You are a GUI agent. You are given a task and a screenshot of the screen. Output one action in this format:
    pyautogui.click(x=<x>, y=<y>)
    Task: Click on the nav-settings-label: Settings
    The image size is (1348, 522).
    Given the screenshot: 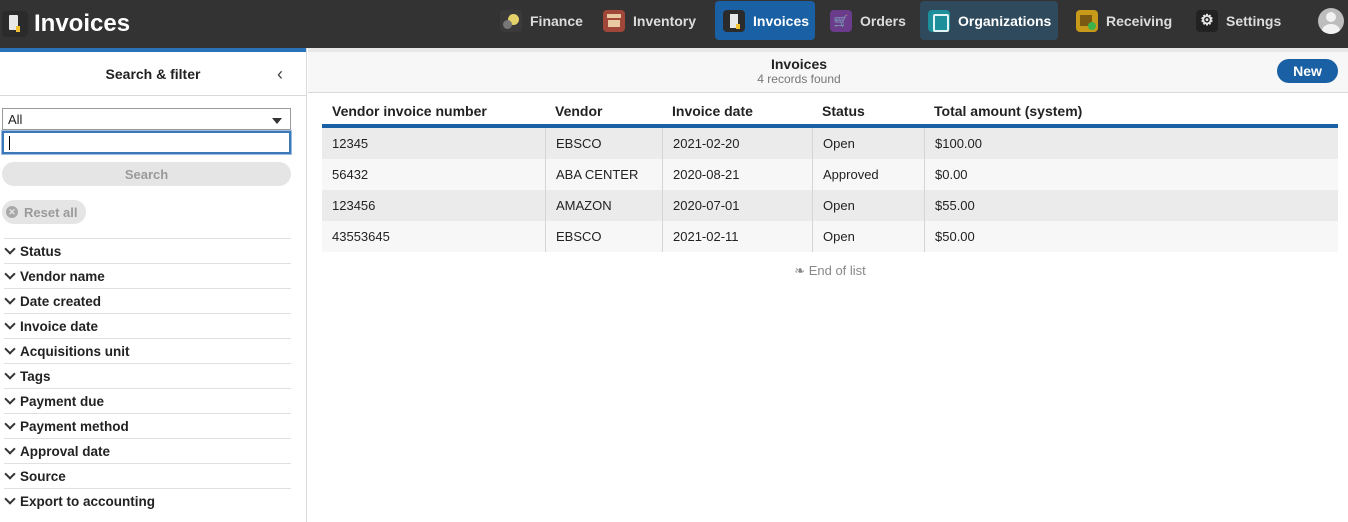 What is the action you would take?
    pyautogui.click(x=1254, y=20)
    